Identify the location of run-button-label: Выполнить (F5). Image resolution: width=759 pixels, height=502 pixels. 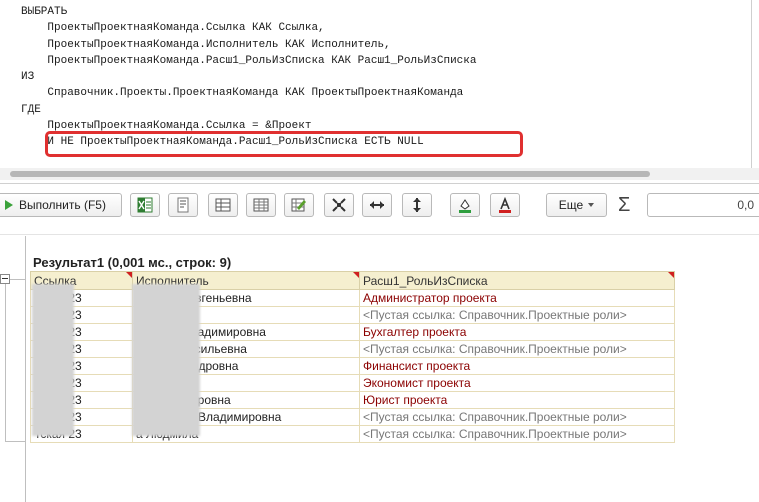
(62, 205).